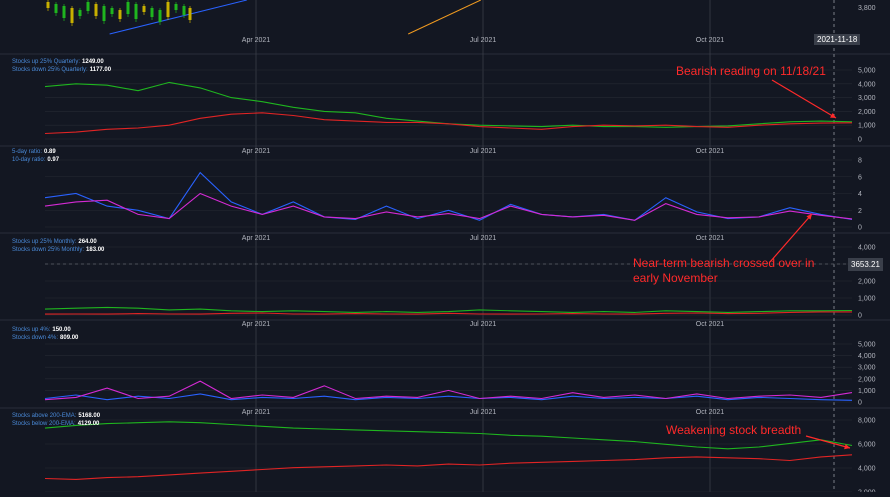 This screenshot has width=890, height=497. I want to click on legend-row: Stocks below 200-EMA: 4129.00, so click(56, 424).